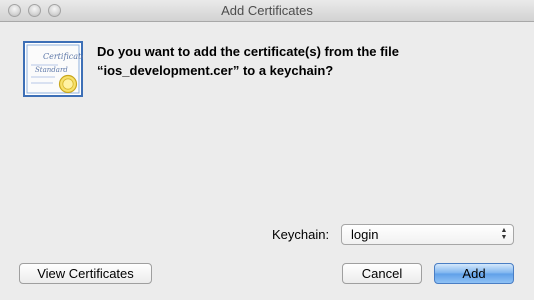 The image size is (534, 300). I want to click on certificate-icon-text-2: Standard, so click(51, 70).